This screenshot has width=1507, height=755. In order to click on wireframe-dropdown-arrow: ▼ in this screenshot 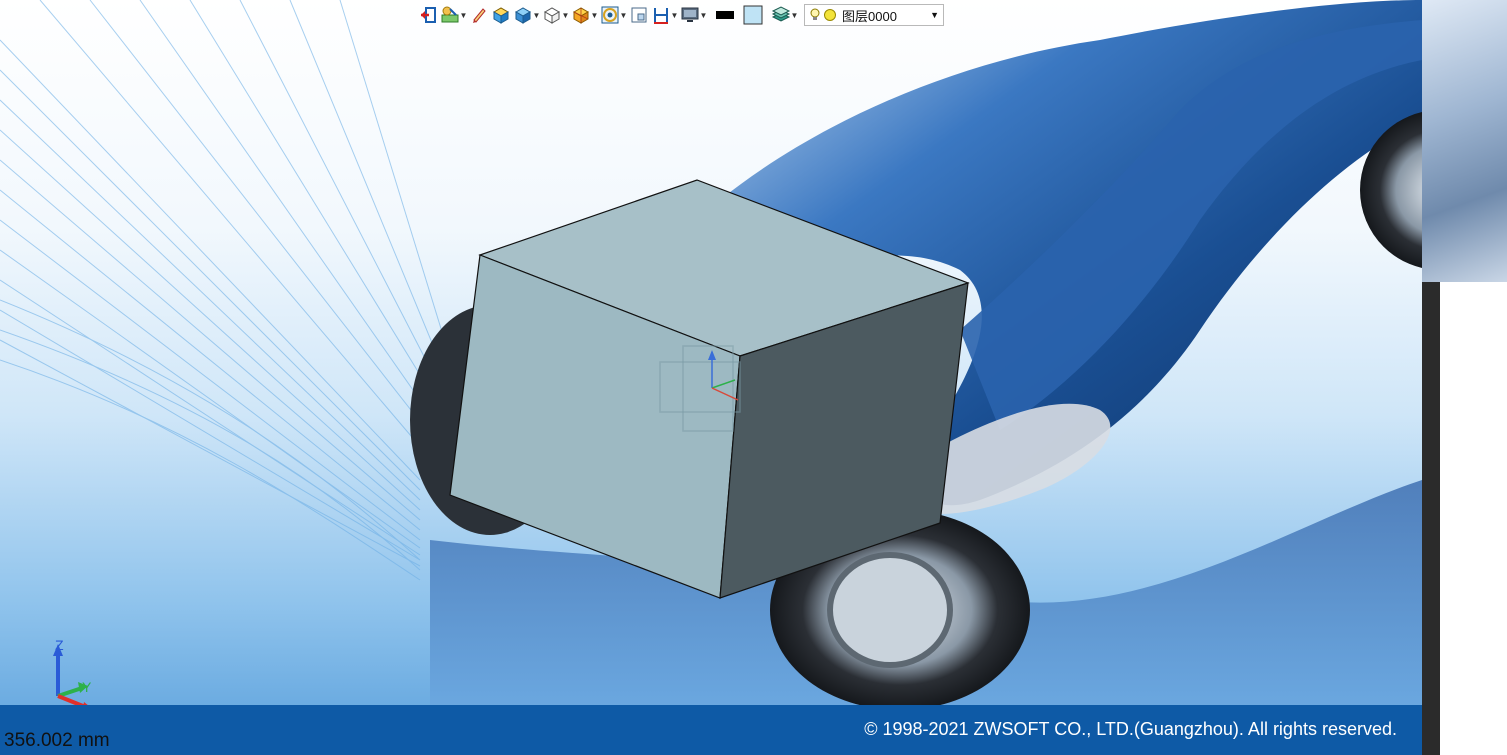, I will do `click(566, 15)`.